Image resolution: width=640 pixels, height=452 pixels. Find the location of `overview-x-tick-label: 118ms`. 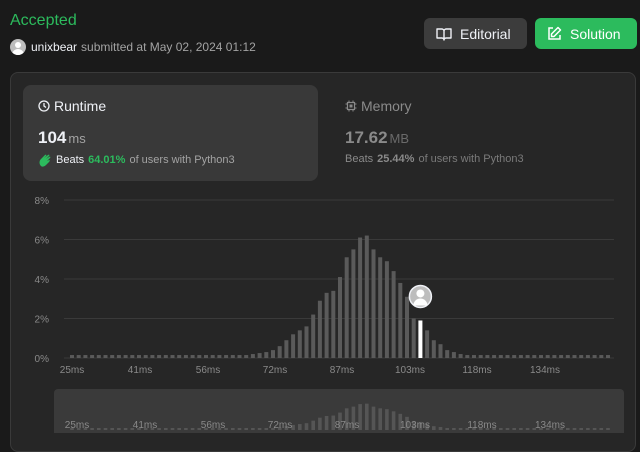

overview-x-tick-label: 118ms is located at coordinates (481, 425).